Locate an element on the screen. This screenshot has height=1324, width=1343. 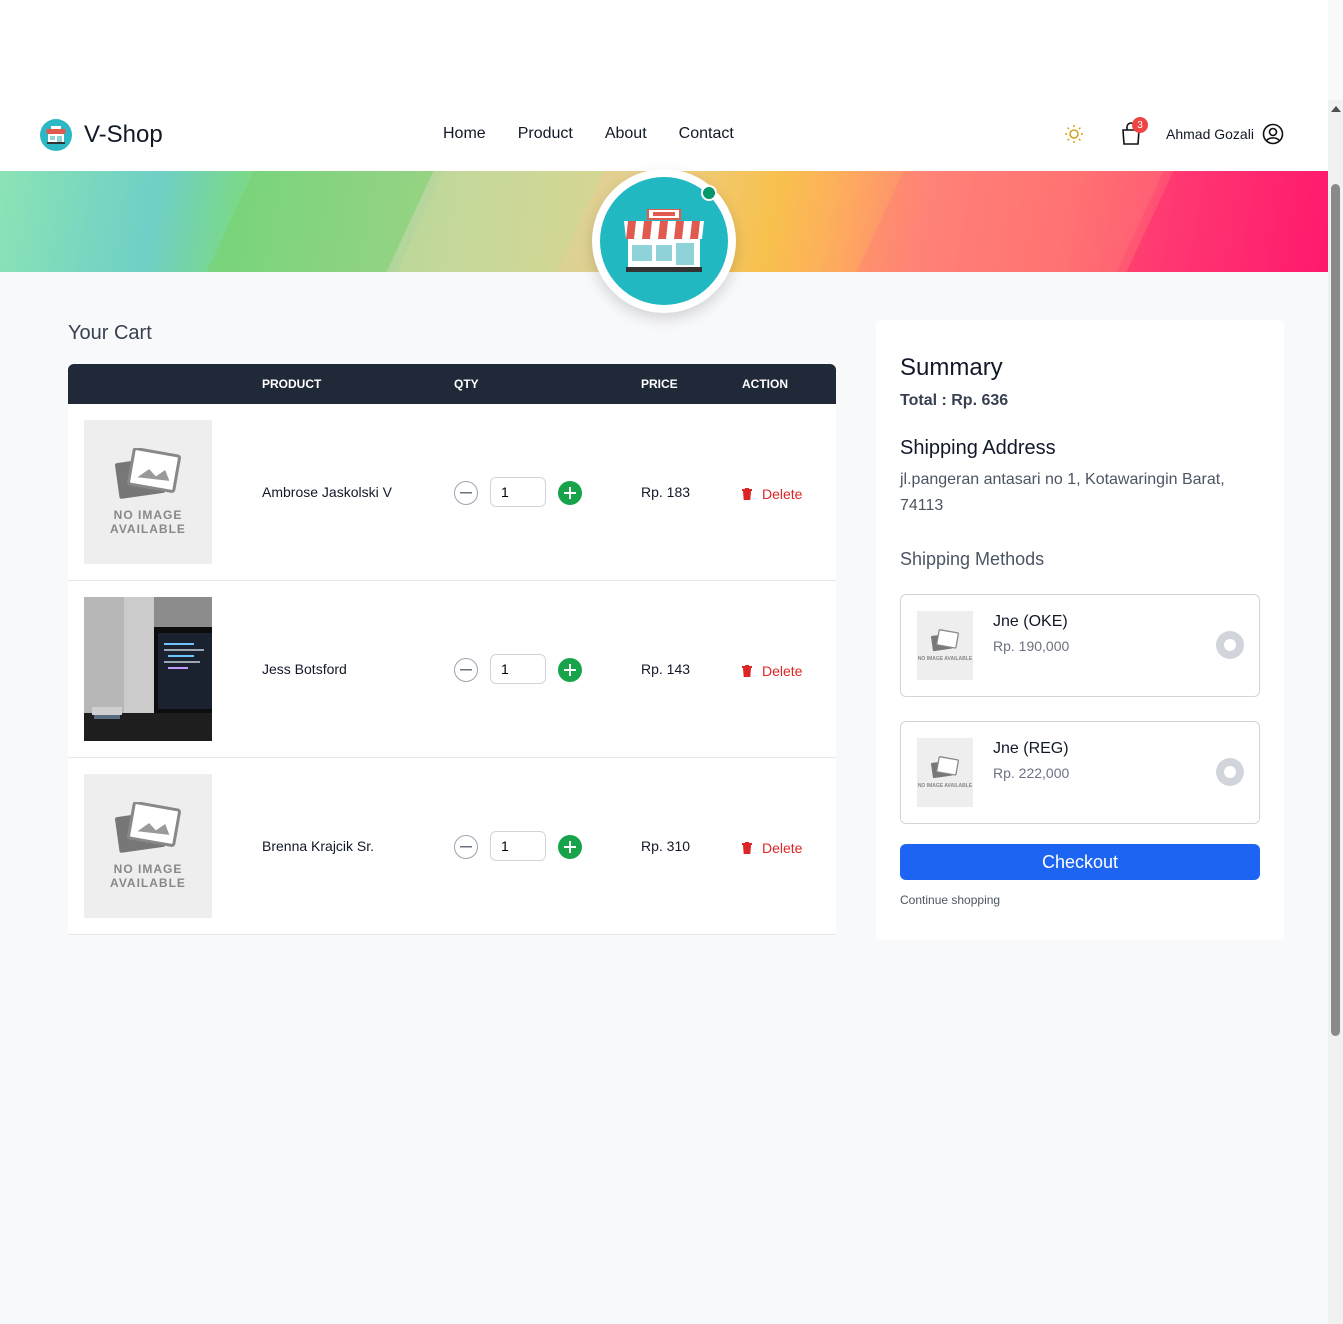
method-price: Rp. 190,000 is located at coordinates (1031, 646).